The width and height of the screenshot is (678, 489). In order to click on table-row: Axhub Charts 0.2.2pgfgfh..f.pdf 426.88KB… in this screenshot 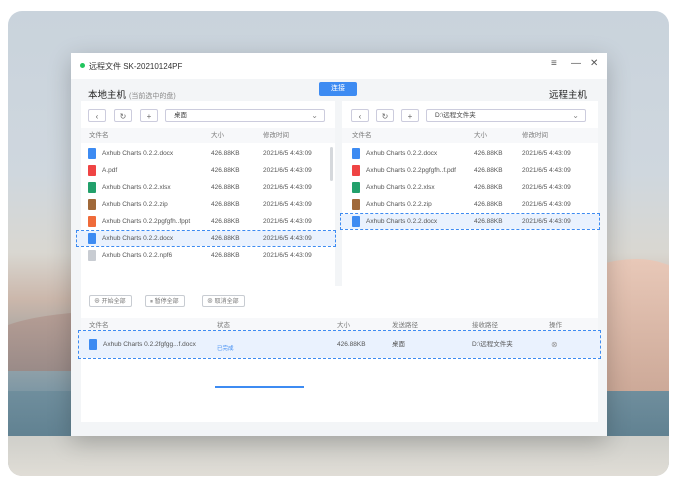, I will do `click(470, 170)`.